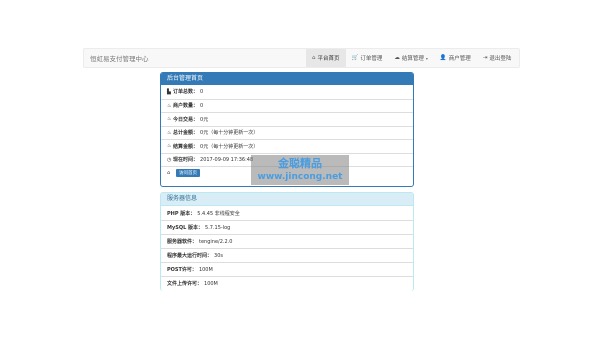  I want to click on stat-label: 现在时间：, so click(186, 160).